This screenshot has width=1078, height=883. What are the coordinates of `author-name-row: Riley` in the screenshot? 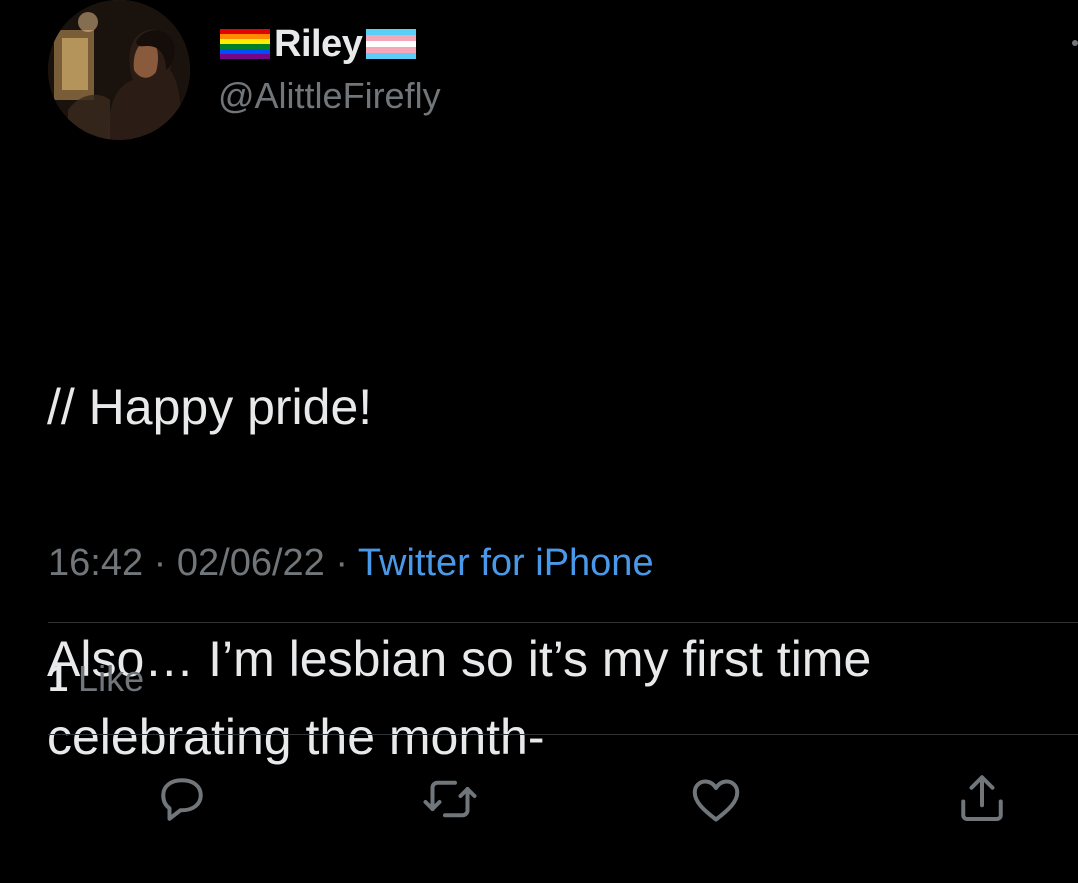 It's located at (318, 44).